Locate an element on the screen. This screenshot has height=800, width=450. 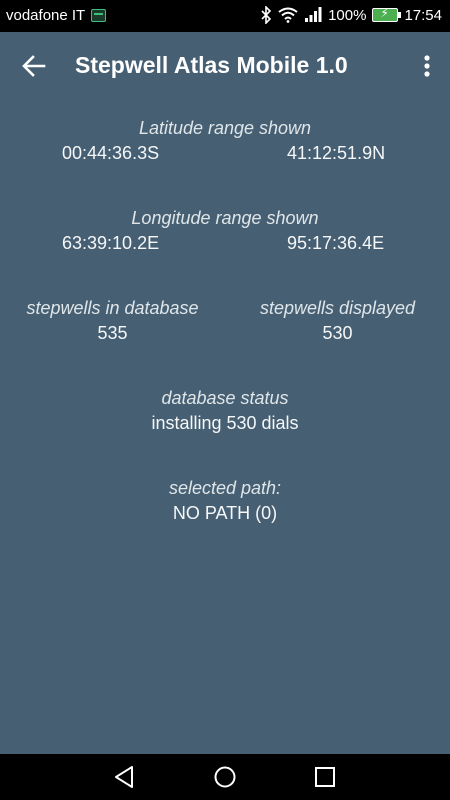
recents-square-icon is located at coordinates (325, 777).